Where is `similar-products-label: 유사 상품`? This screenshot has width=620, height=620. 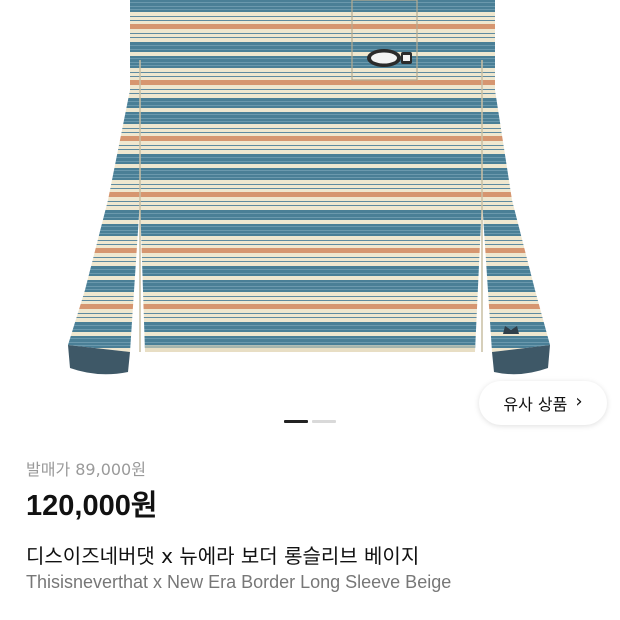 similar-products-label: 유사 상품 is located at coordinates (535, 404).